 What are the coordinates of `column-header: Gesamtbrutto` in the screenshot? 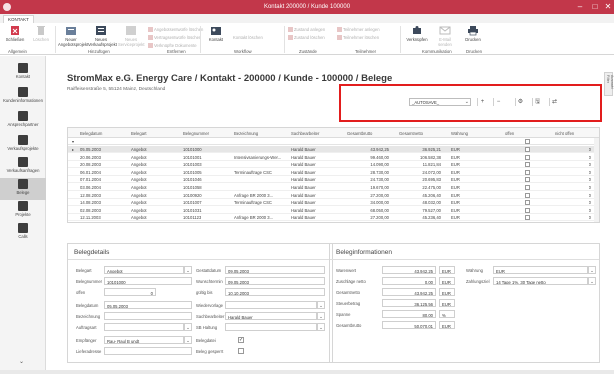 It's located at (359, 133).